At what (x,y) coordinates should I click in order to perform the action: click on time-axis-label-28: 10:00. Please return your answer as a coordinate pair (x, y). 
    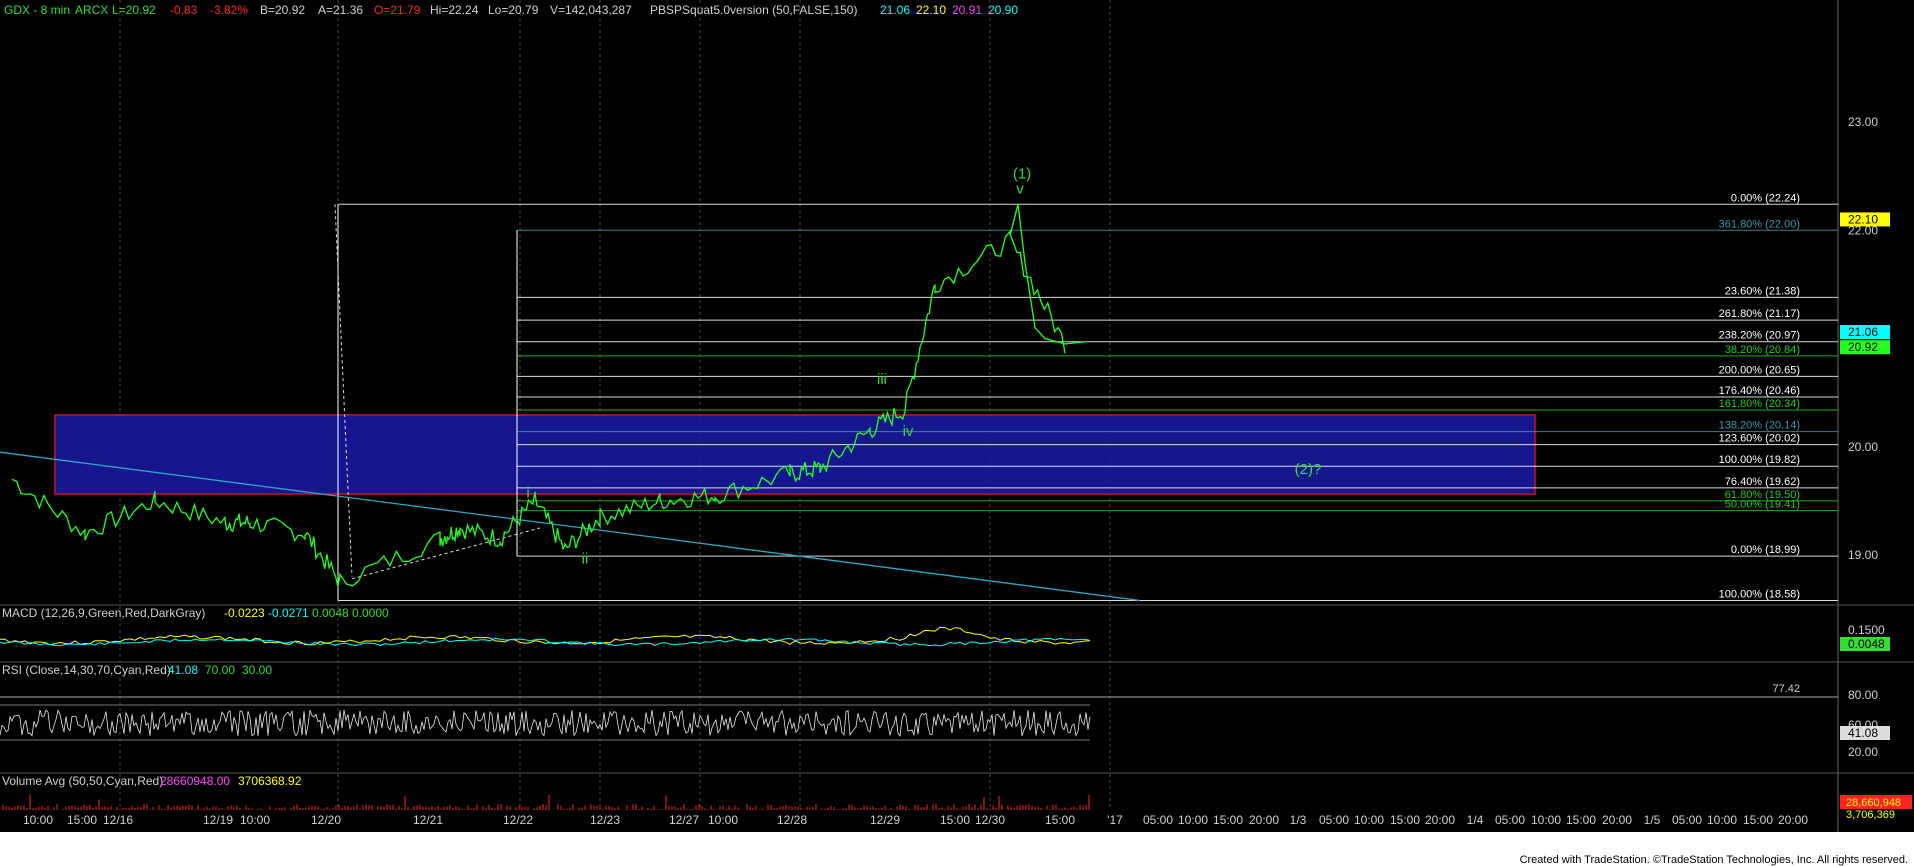
    Looking at the image, I should click on (1546, 820).